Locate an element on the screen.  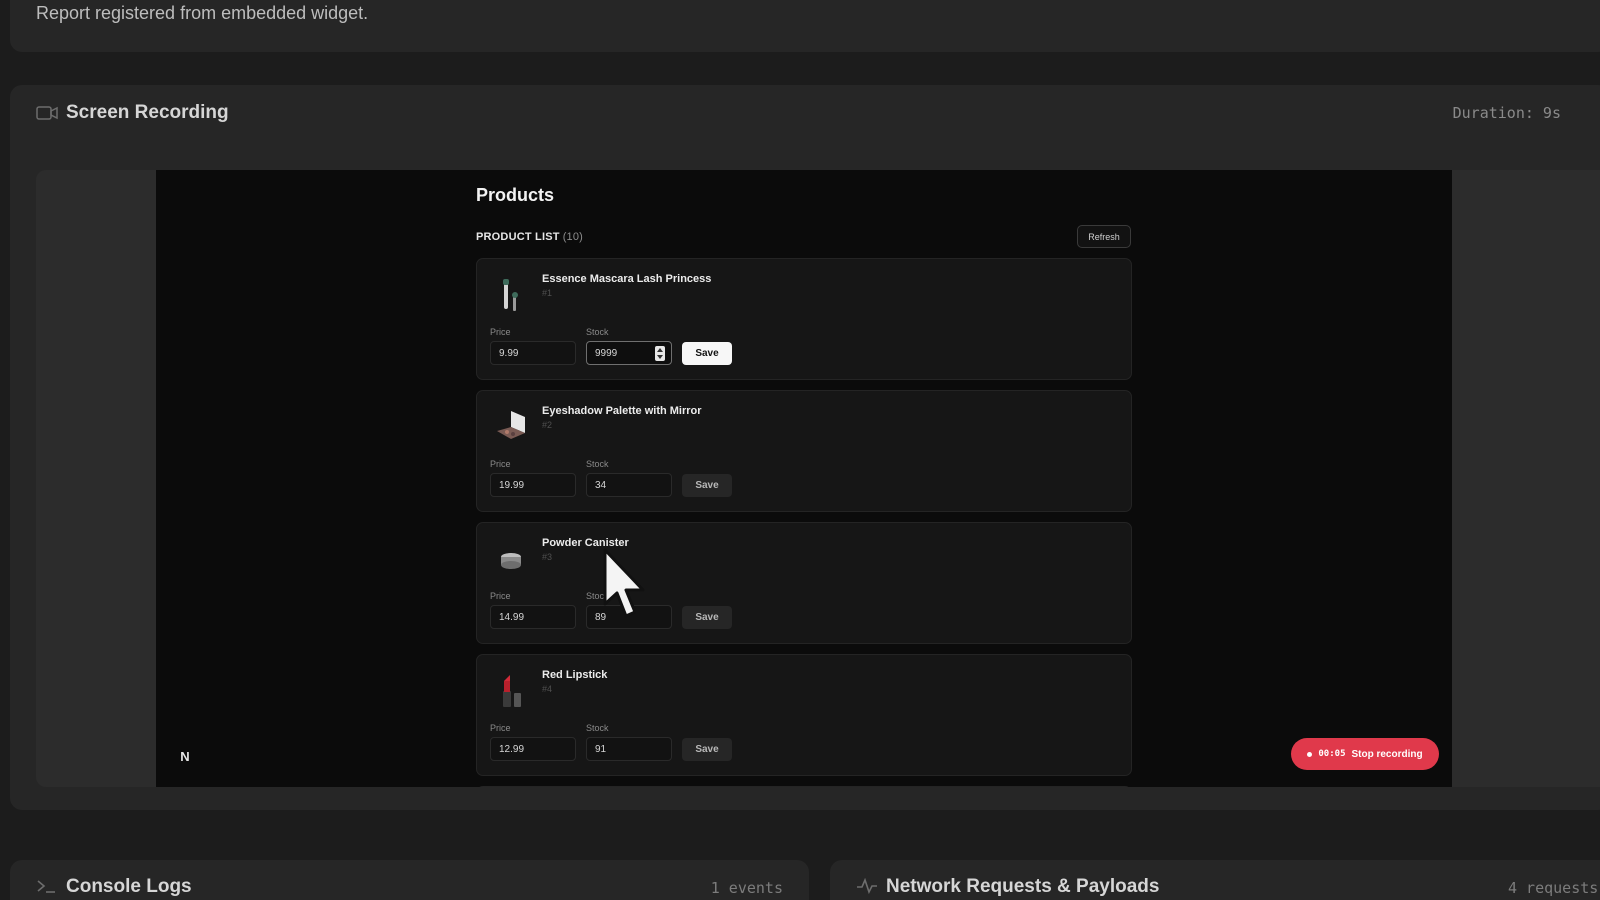
number-stepper-icon is located at coordinates (660, 353).